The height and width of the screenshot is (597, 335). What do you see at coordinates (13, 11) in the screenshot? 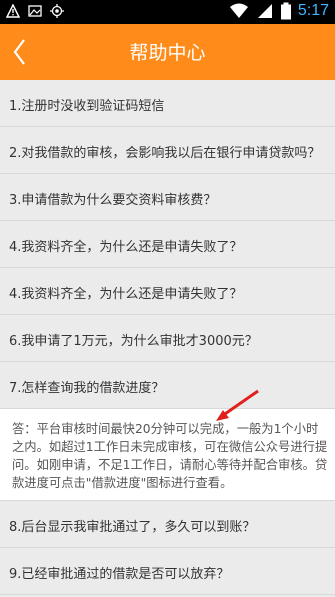
I see `warning-icon` at bounding box center [13, 11].